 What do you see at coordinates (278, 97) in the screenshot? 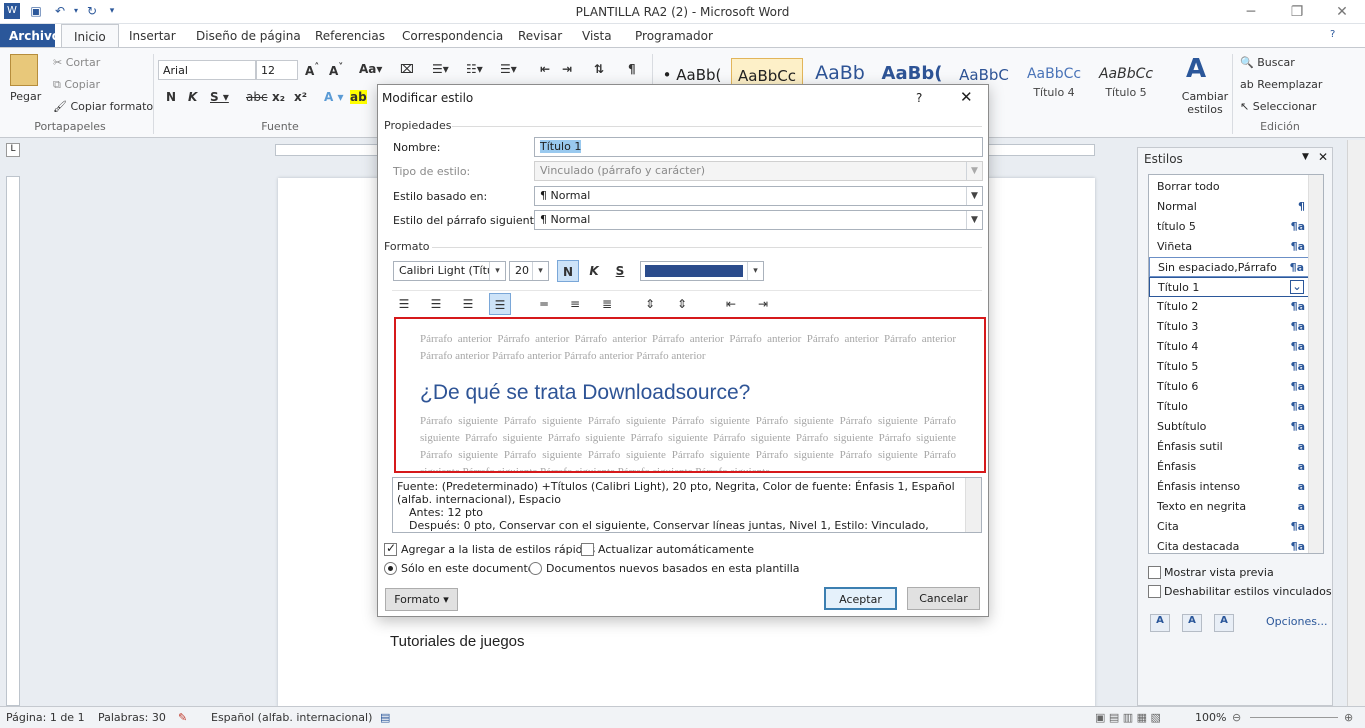
I see `subscript-icon: x₂` at bounding box center [278, 97].